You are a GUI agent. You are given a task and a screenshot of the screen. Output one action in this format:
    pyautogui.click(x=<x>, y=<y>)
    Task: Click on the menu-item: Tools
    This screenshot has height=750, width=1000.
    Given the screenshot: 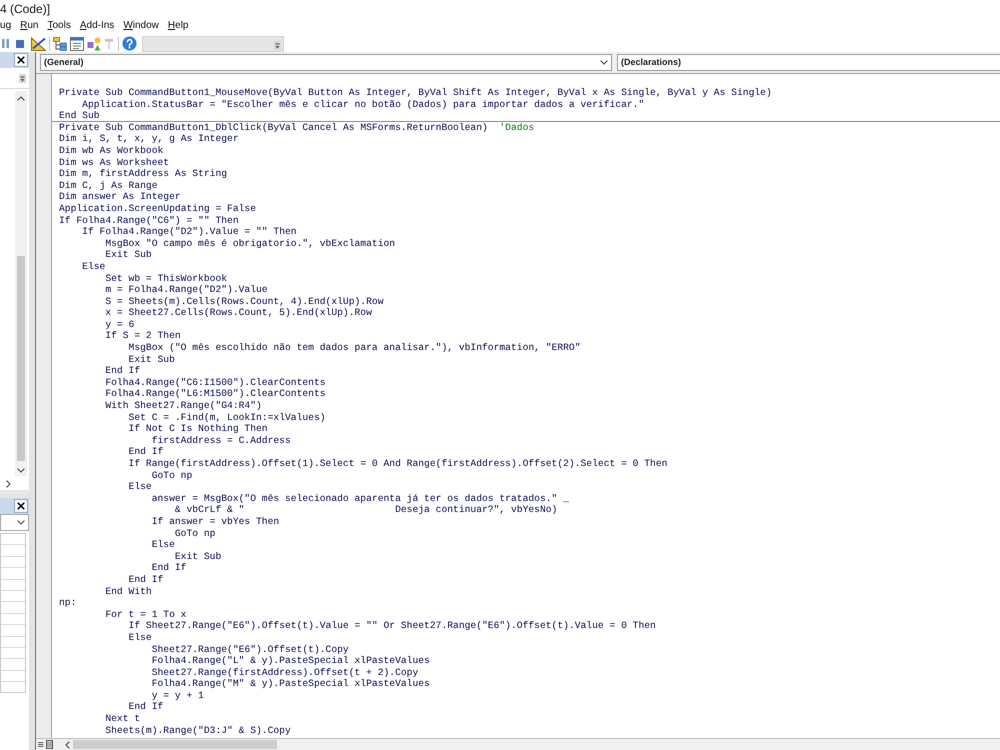 What is the action you would take?
    pyautogui.click(x=59, y=26)
    